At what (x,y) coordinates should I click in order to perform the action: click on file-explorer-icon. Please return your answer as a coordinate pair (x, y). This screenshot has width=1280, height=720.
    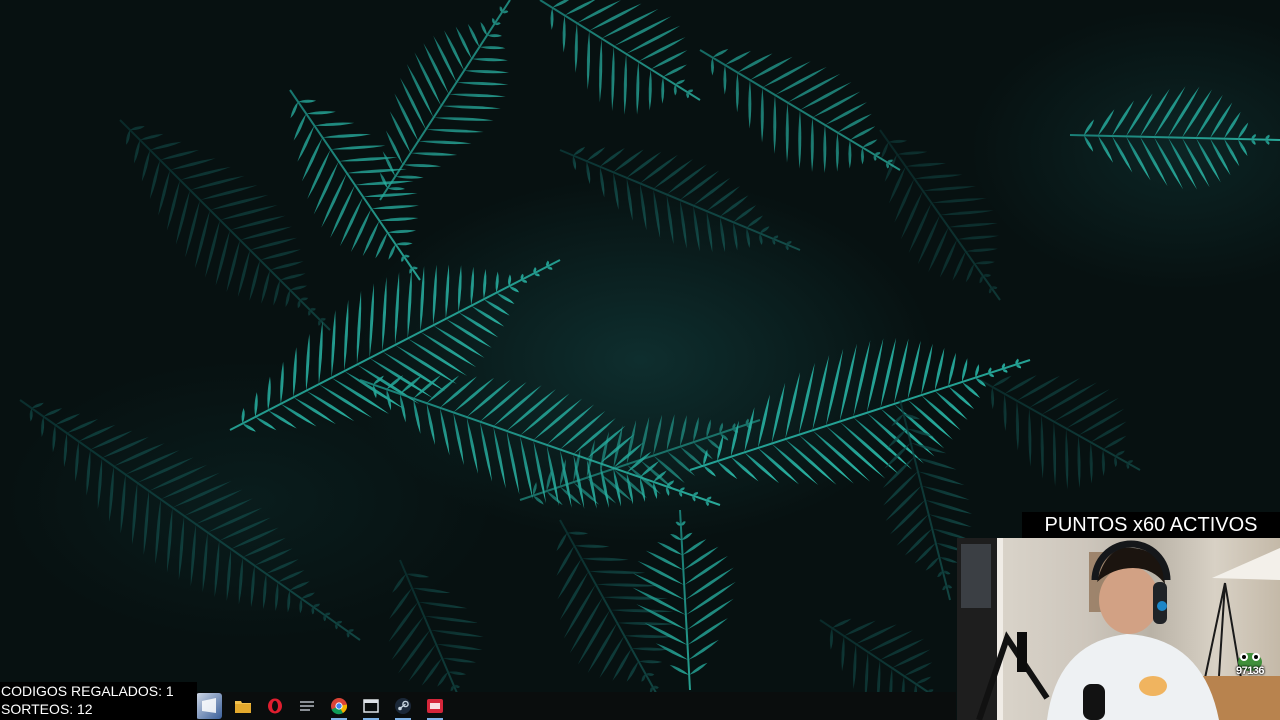
    Looking at the image, I should click on (243, 706).